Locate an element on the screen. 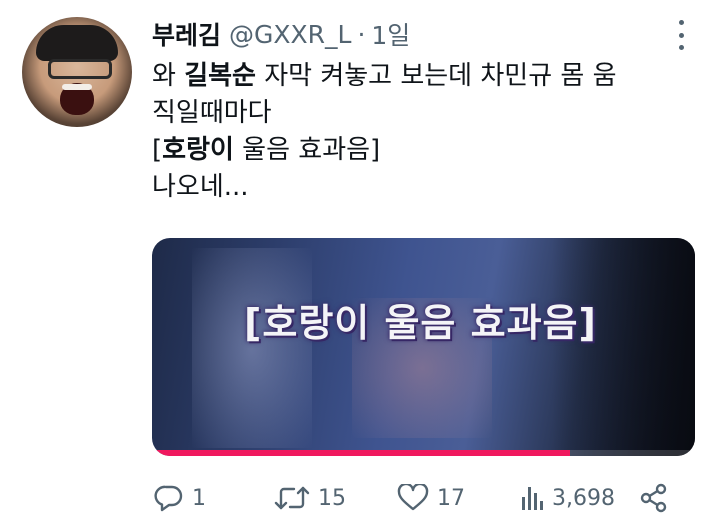  views-button: 3,698 is located at coordinates (567, 498).